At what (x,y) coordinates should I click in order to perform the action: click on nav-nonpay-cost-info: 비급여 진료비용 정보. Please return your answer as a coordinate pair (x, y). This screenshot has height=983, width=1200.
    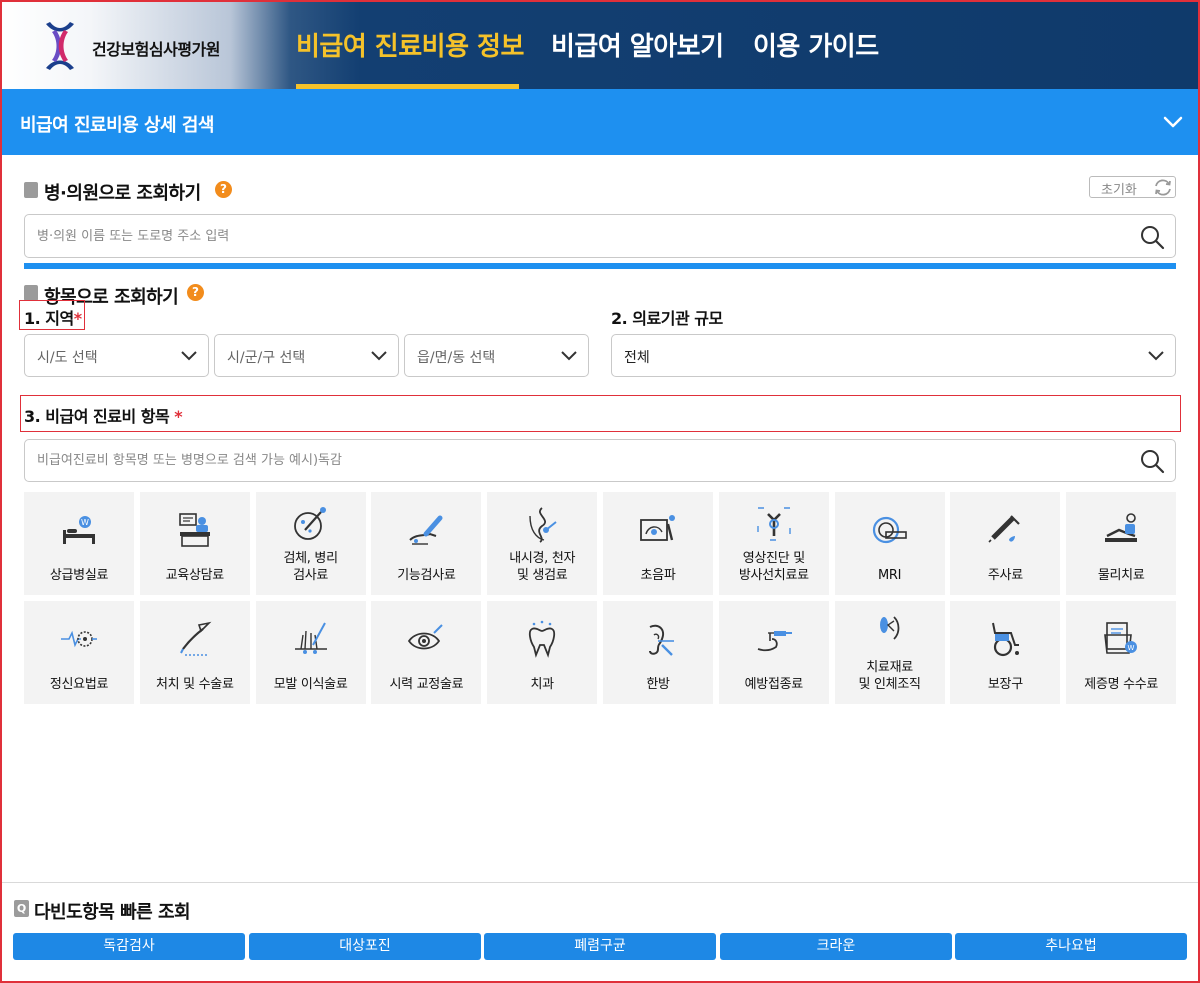
    Looking at the image, I should click on (410, 44).